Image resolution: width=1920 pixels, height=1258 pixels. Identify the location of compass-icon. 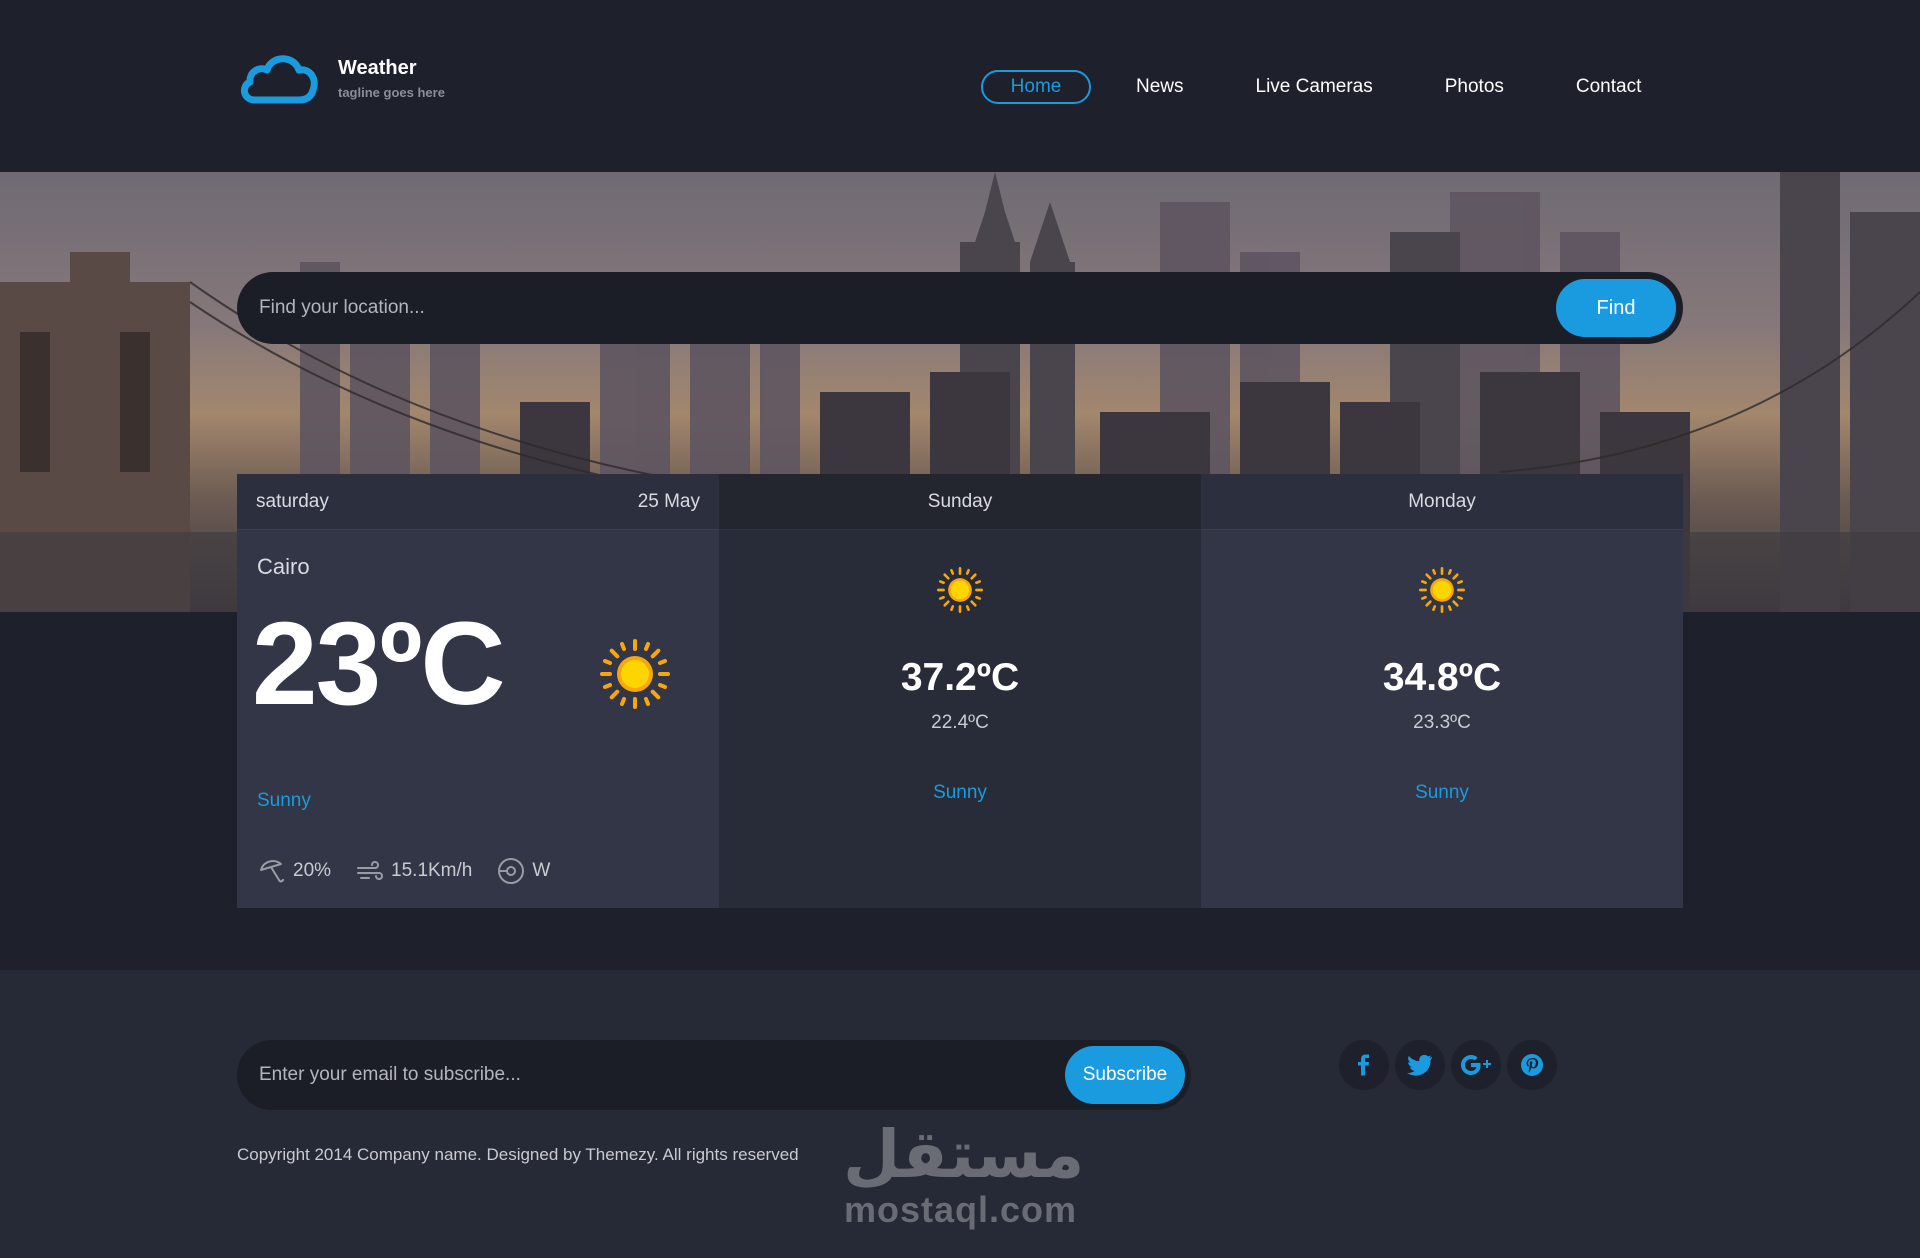
(511, 871).